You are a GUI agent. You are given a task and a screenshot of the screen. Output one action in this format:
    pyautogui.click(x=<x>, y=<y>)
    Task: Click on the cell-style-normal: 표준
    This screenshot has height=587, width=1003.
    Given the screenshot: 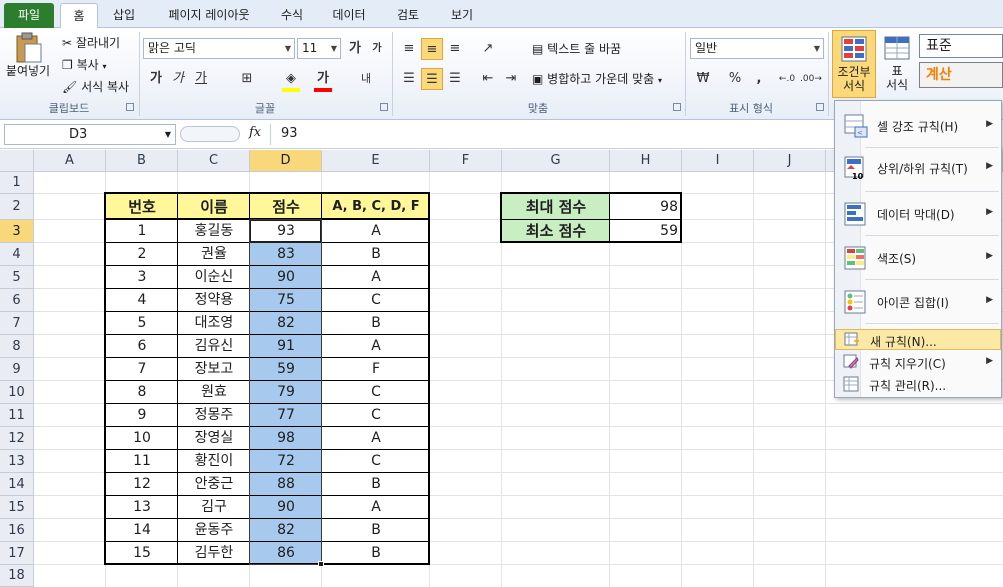 What is the action you would take?
    pyautogui.click(x=961, y=46)
    